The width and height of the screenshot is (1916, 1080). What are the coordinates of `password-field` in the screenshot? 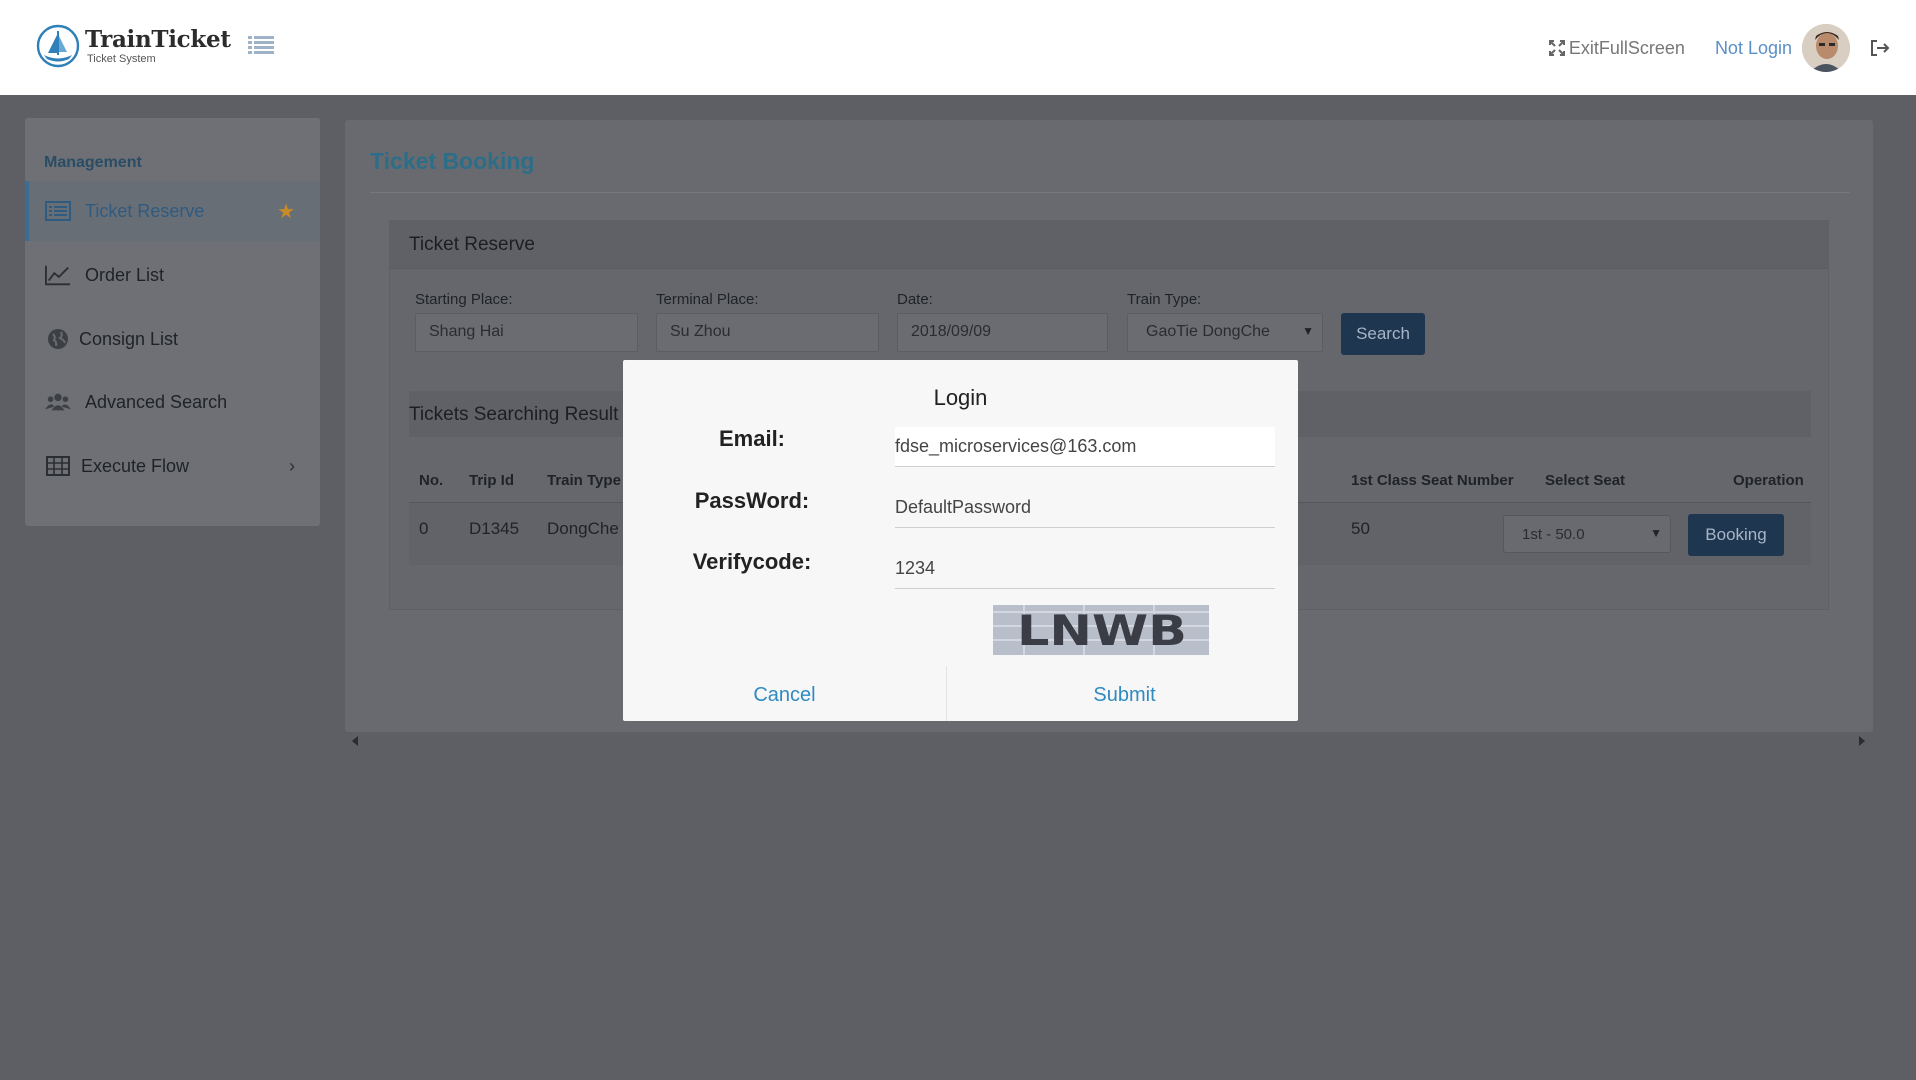 It's located at (1085, 508).